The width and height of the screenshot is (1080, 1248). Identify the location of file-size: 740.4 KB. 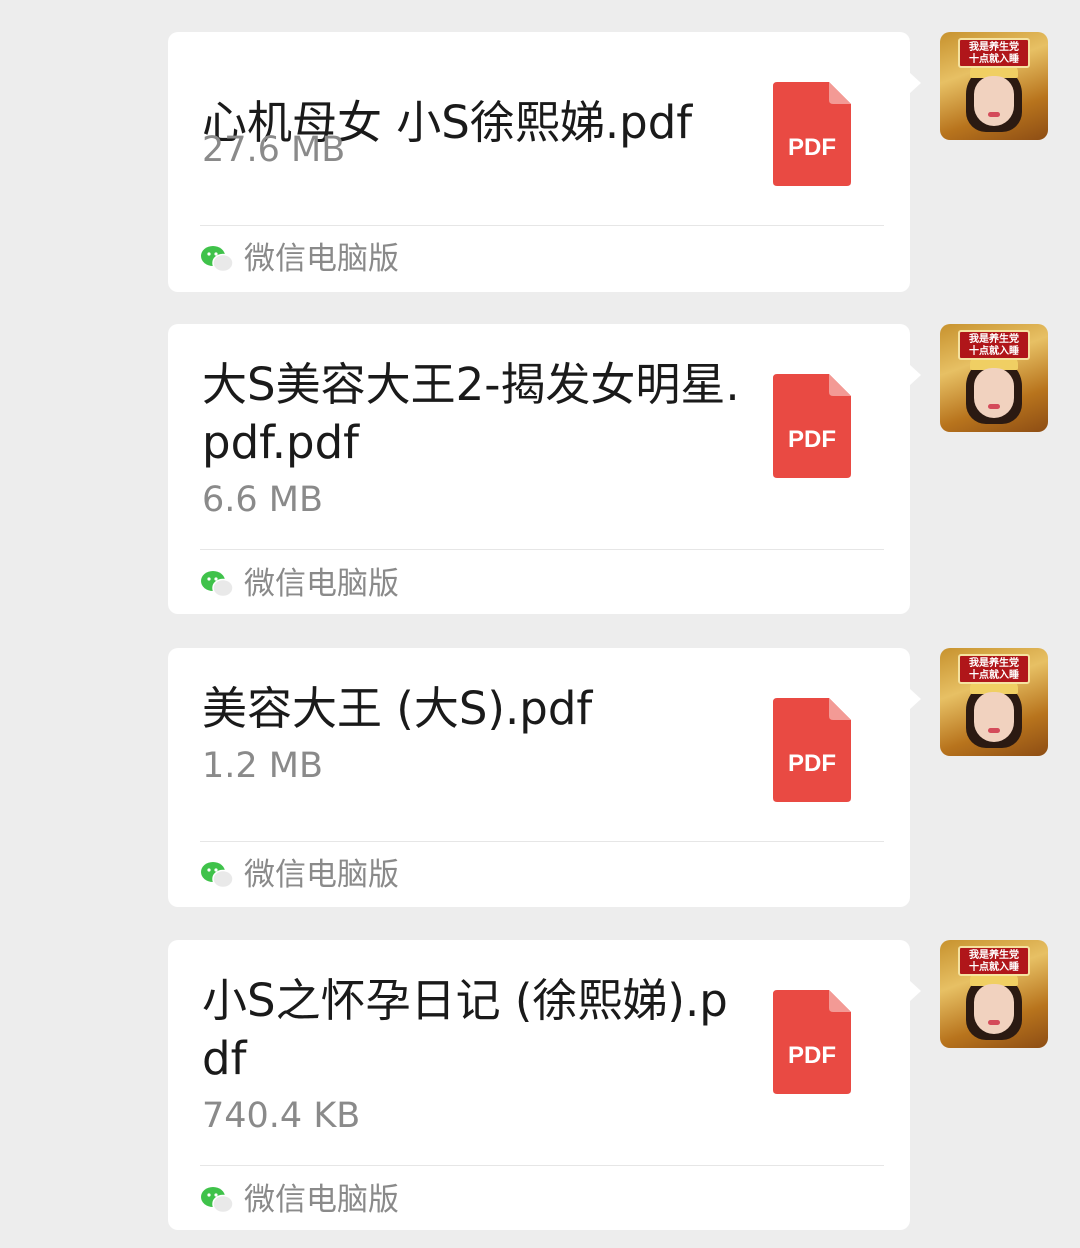
(281, 1116).